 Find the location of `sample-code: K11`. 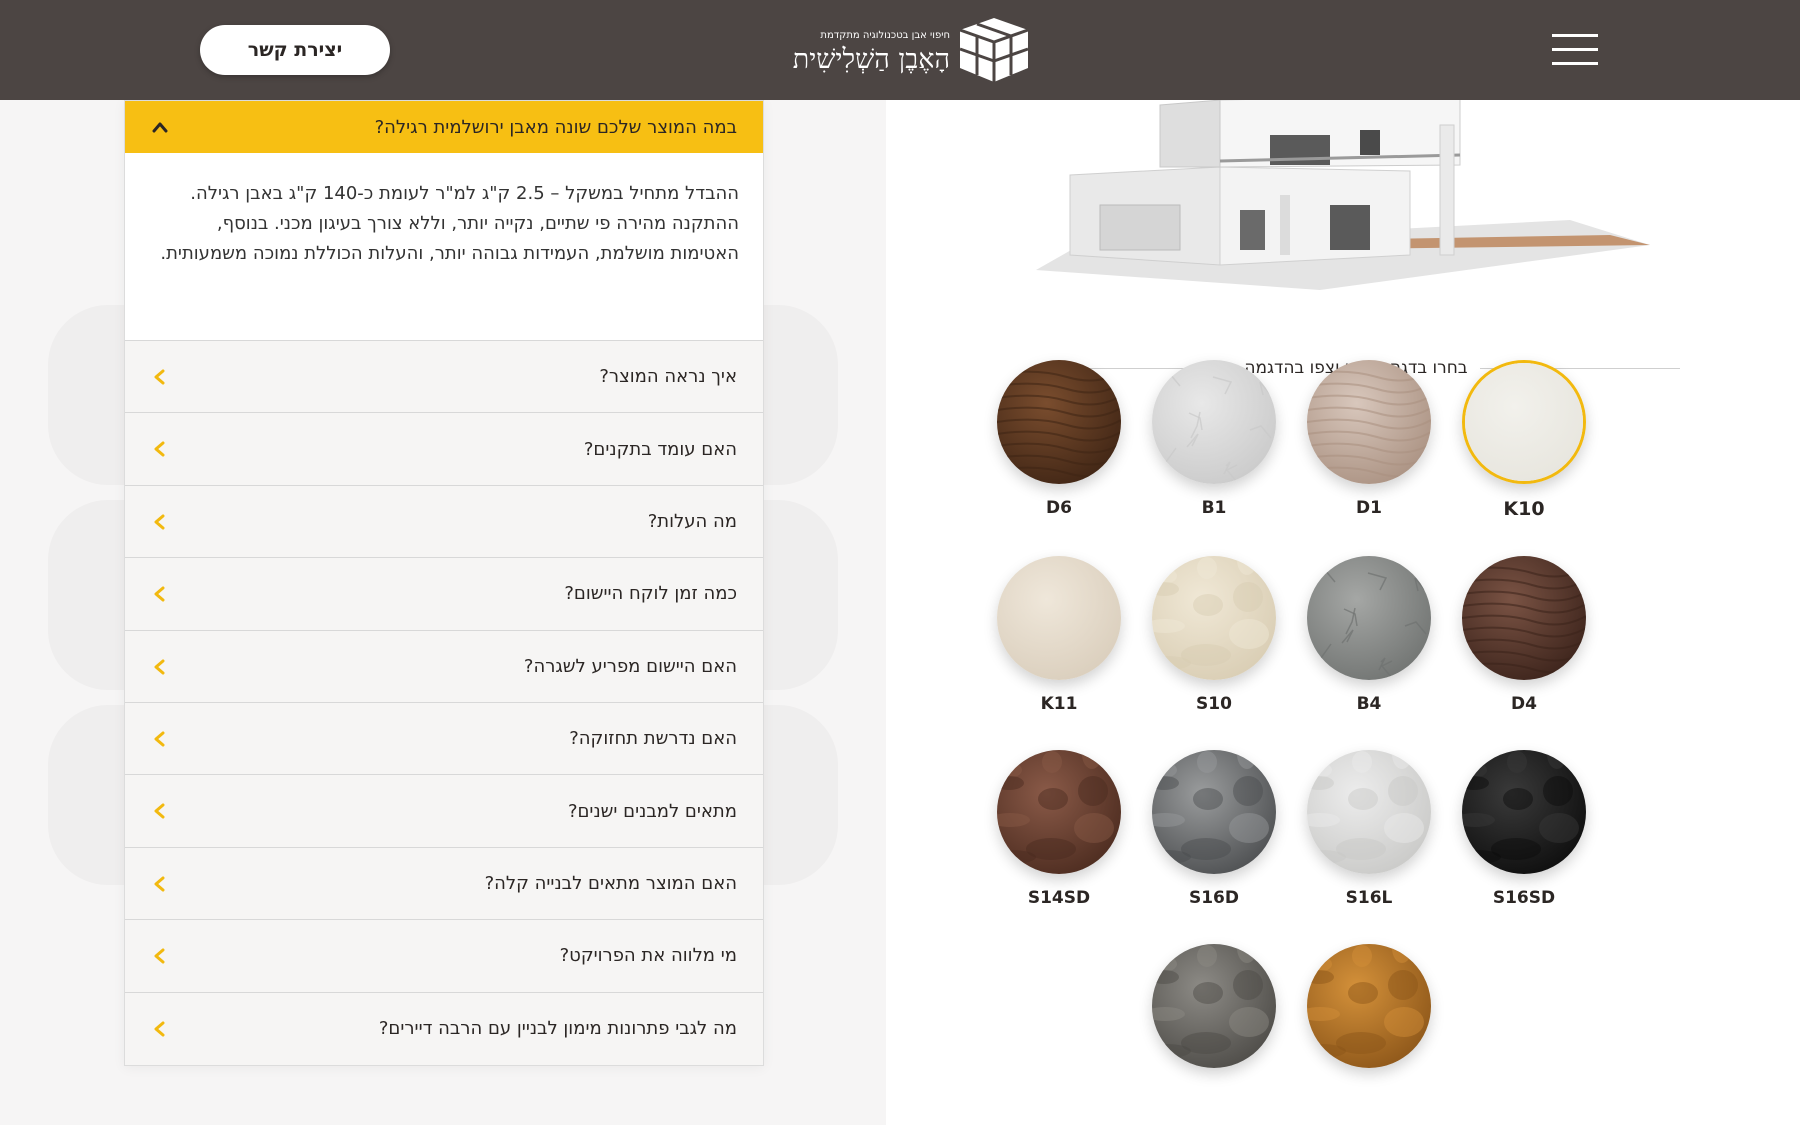

sample-code: K11 is located at coordinates (1059, 704).